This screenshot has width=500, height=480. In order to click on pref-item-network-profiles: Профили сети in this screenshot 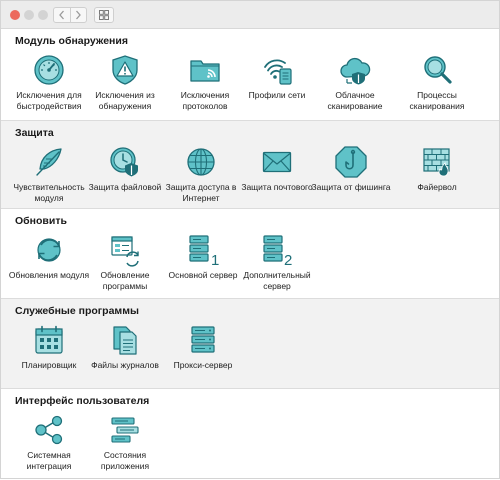, I will do `click(277, 77)`.